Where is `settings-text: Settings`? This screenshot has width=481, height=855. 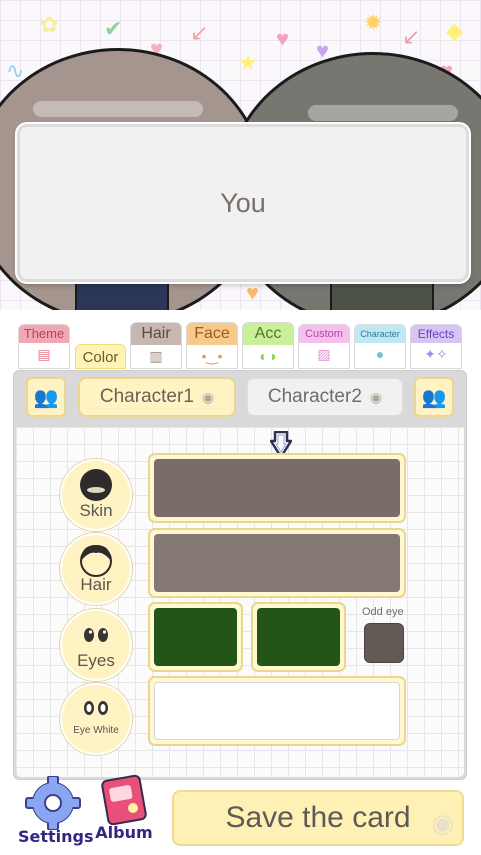 settings-text: Settings is located at coordinates (56, 836).